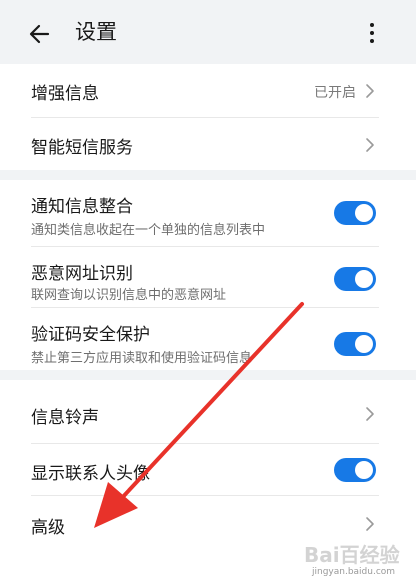  Describe the element at coordinates (208, 339) in the screenshot. I see `settings-item-code-protection: 验证码安全保护 禁止第三方应用读取和使用验证码信息` at that location.